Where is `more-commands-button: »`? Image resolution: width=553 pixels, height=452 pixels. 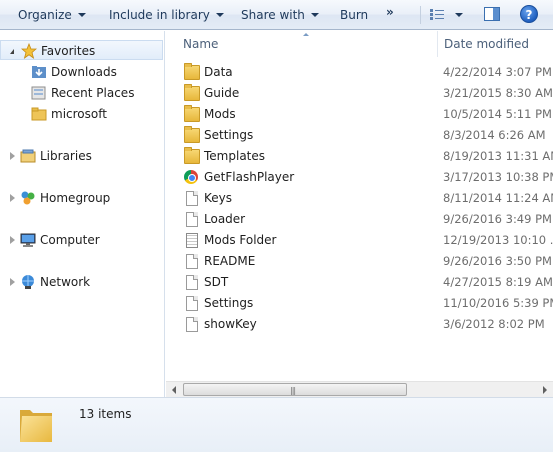
more-commands-button: » is located at coordinates (390, 12).